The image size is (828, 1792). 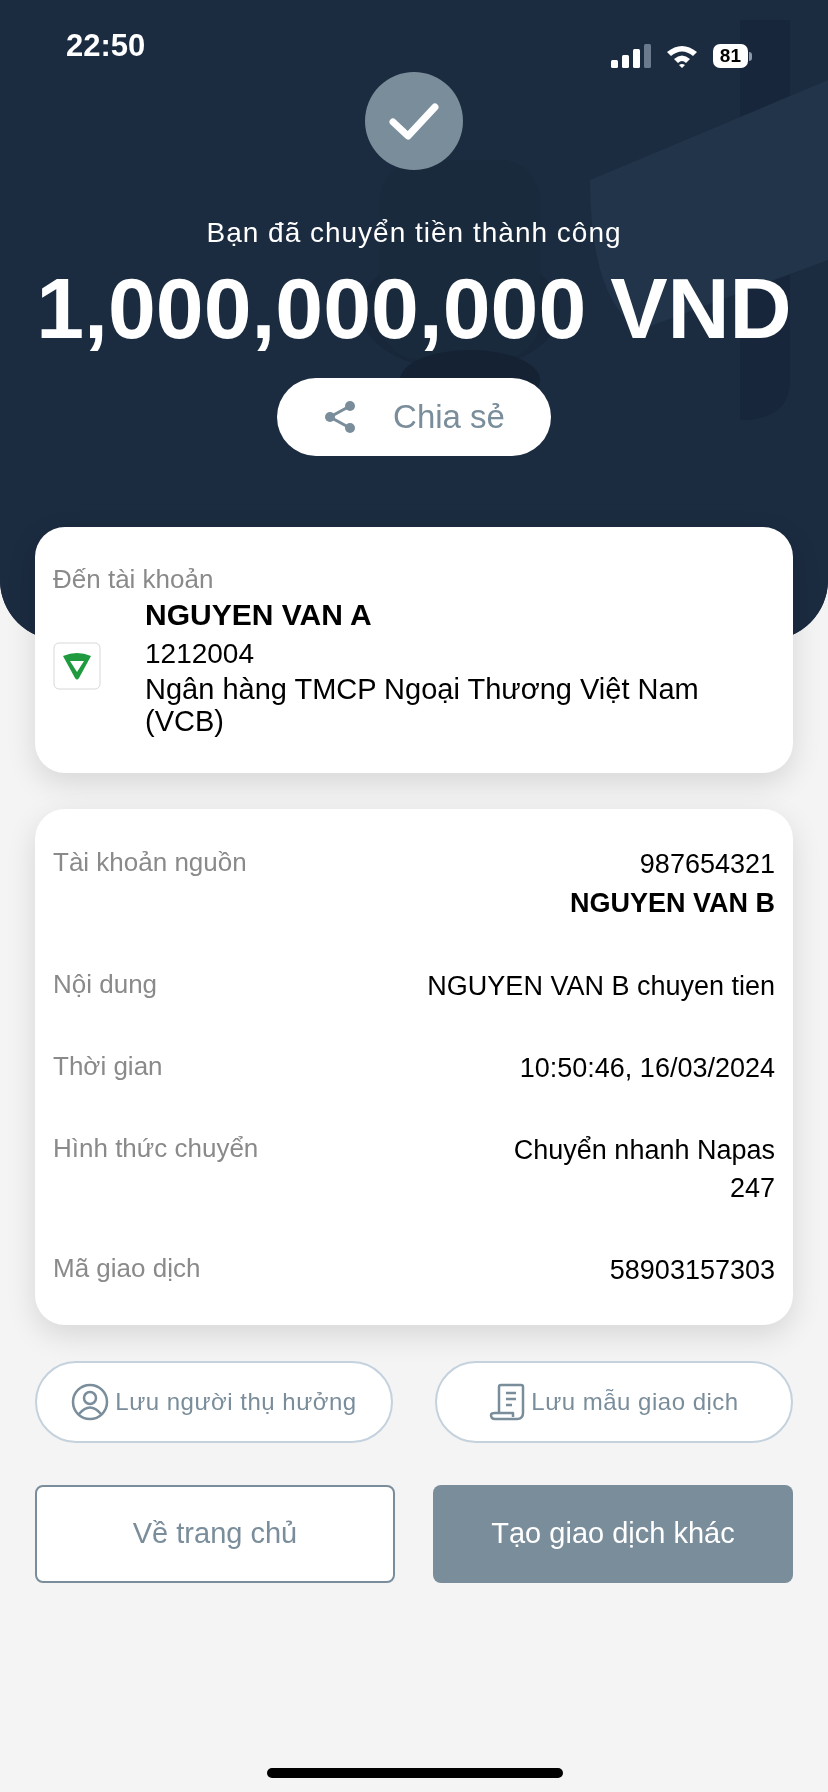 What do you see at coordinates (156, 1148) in the screenshot?
I see `detail-label: Hình thức chuyển` at bounding box center [156, 1148].